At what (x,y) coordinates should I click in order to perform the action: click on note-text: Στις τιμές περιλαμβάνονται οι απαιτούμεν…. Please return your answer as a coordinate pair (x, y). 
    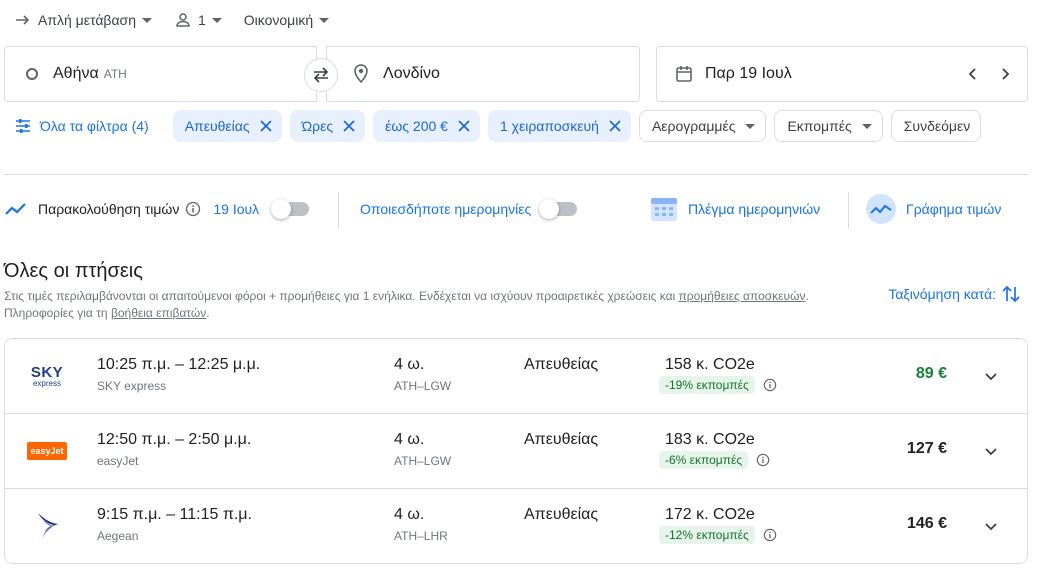
    Looking at the image, I should click on (341, 296).